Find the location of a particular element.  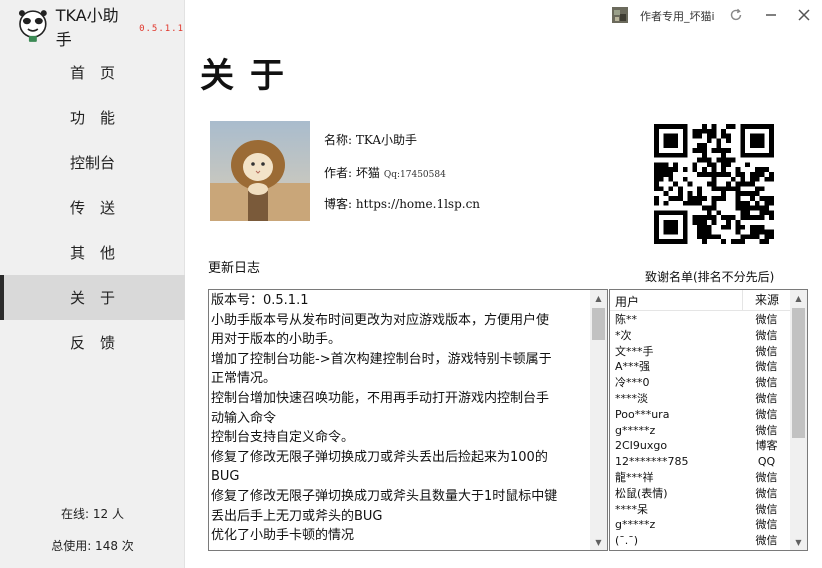

thanks-user: *次 is located at coordinates (623, 335).